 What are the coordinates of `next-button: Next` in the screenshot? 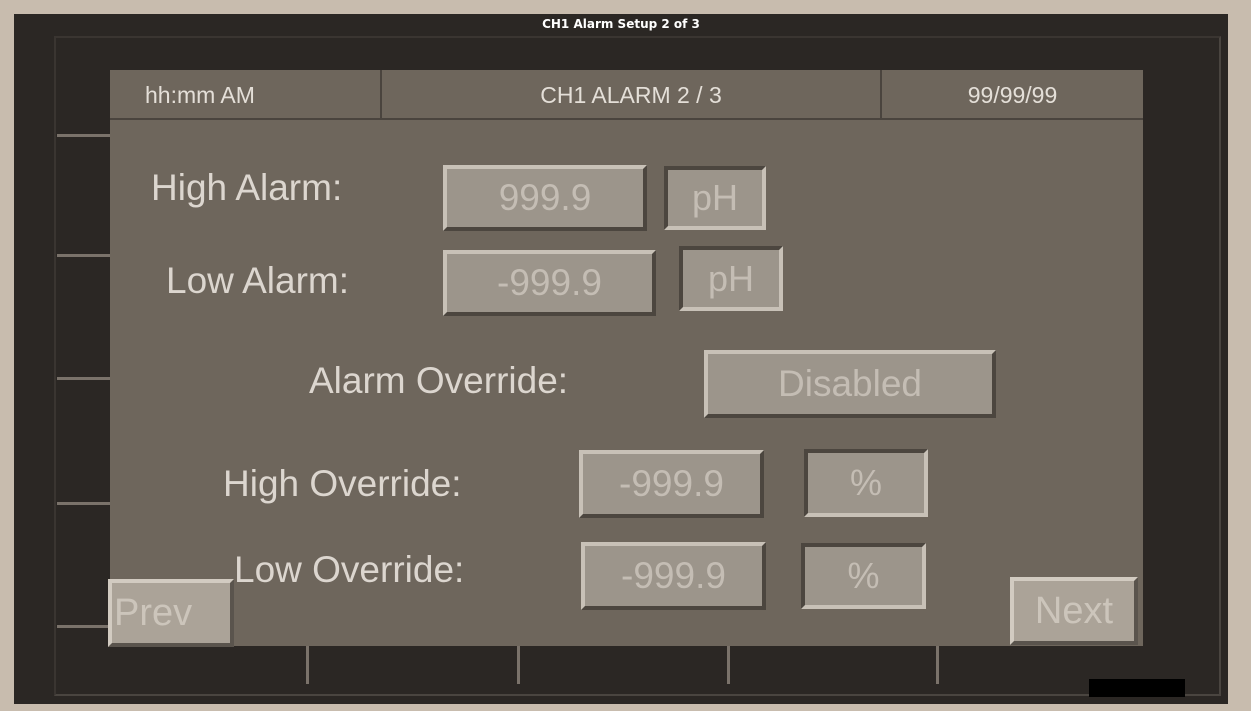 It's located at (1074, 611).